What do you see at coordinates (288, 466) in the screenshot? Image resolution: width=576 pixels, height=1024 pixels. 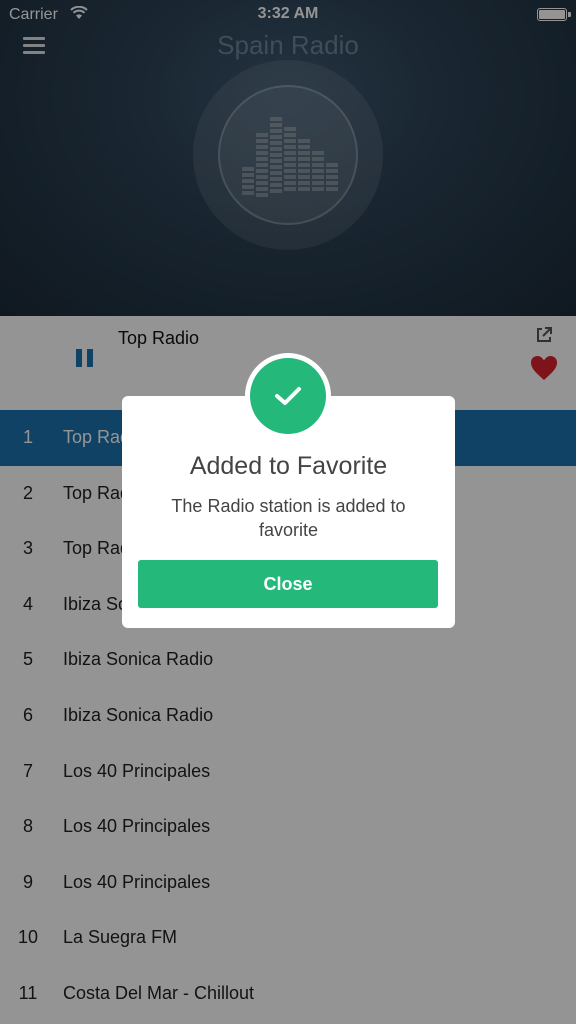 I see `dialog-title: Added to Favorite` at bounding box center [288, 466].